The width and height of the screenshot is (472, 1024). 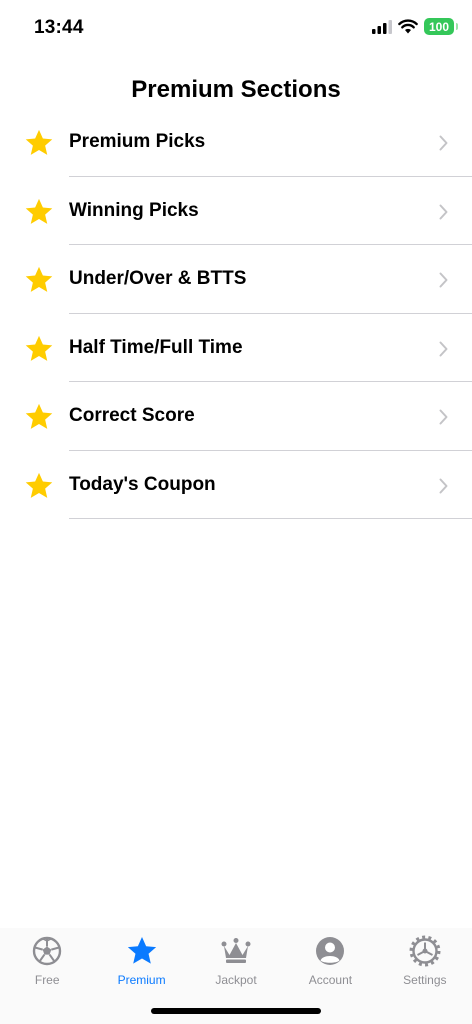 What do you see at coordinates (408, 26) in the screenshot?
I see `wifi-icon` at bounding box center [408, 26].